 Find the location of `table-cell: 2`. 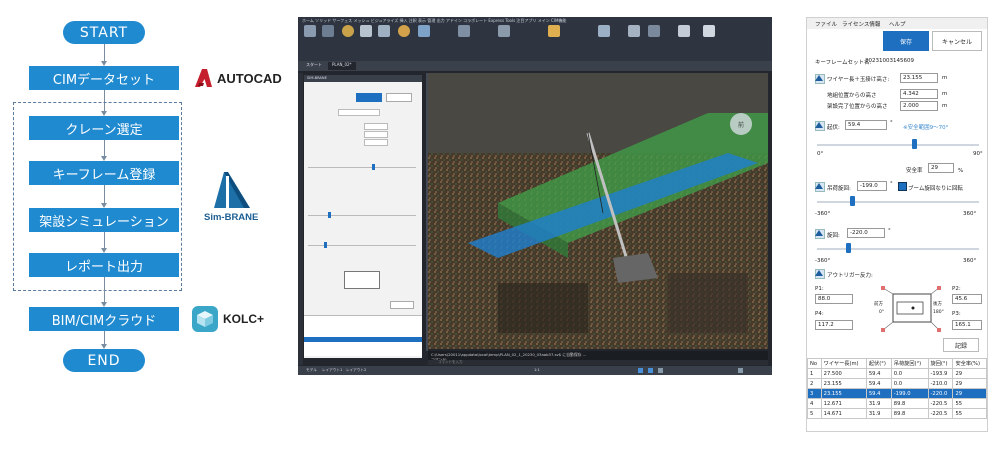

table-cell: 2 is located at coordinates (814, 383).